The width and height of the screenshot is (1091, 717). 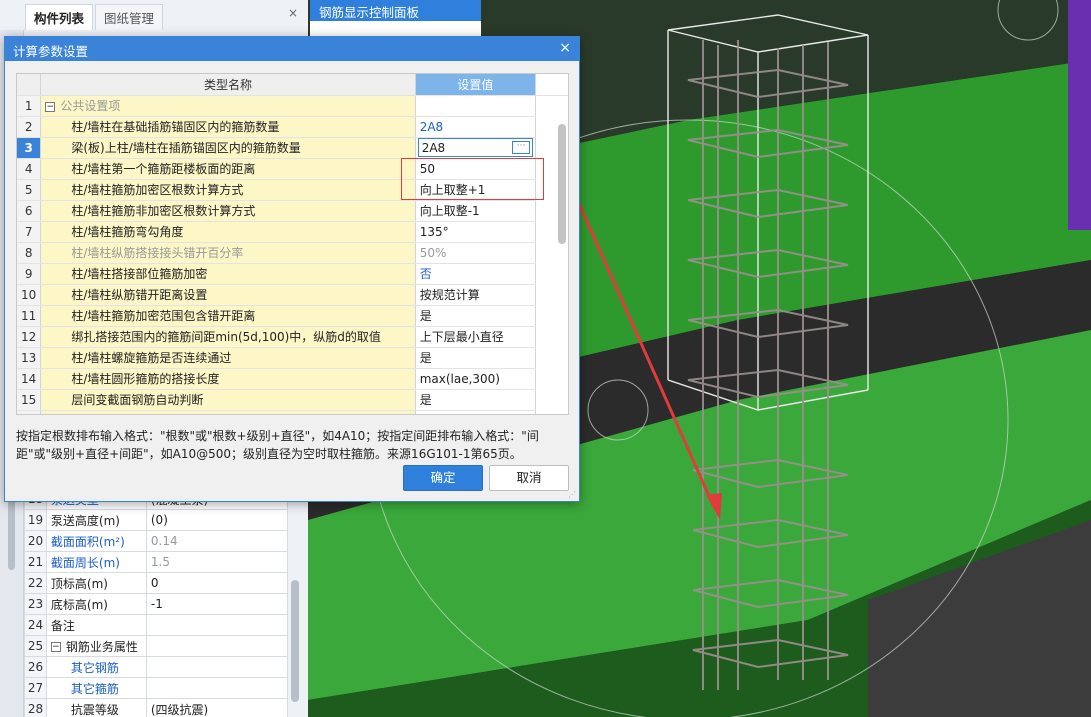 What do you see at coordinates (228, 358) in the screenshot?
I see `param-name-cell: 柱/墙柱螺旋箍筋是否连续通过` at bounding box center [228, 358].